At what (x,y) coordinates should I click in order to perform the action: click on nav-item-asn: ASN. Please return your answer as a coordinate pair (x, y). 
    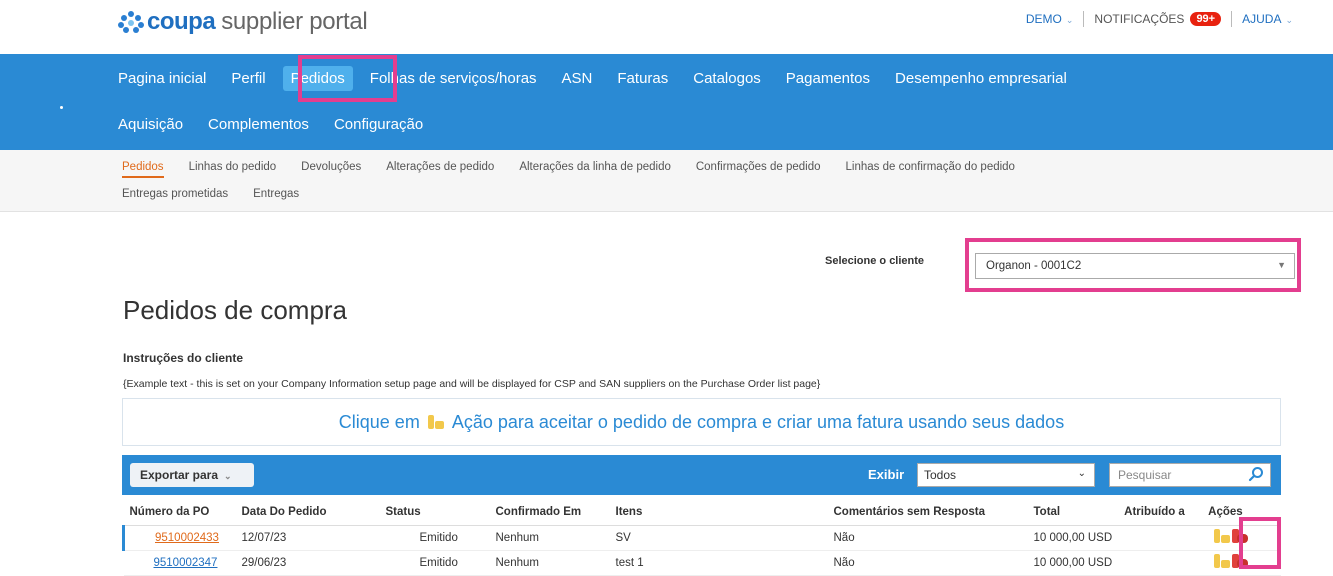
    Looking at the image, I should click on (577, 78).